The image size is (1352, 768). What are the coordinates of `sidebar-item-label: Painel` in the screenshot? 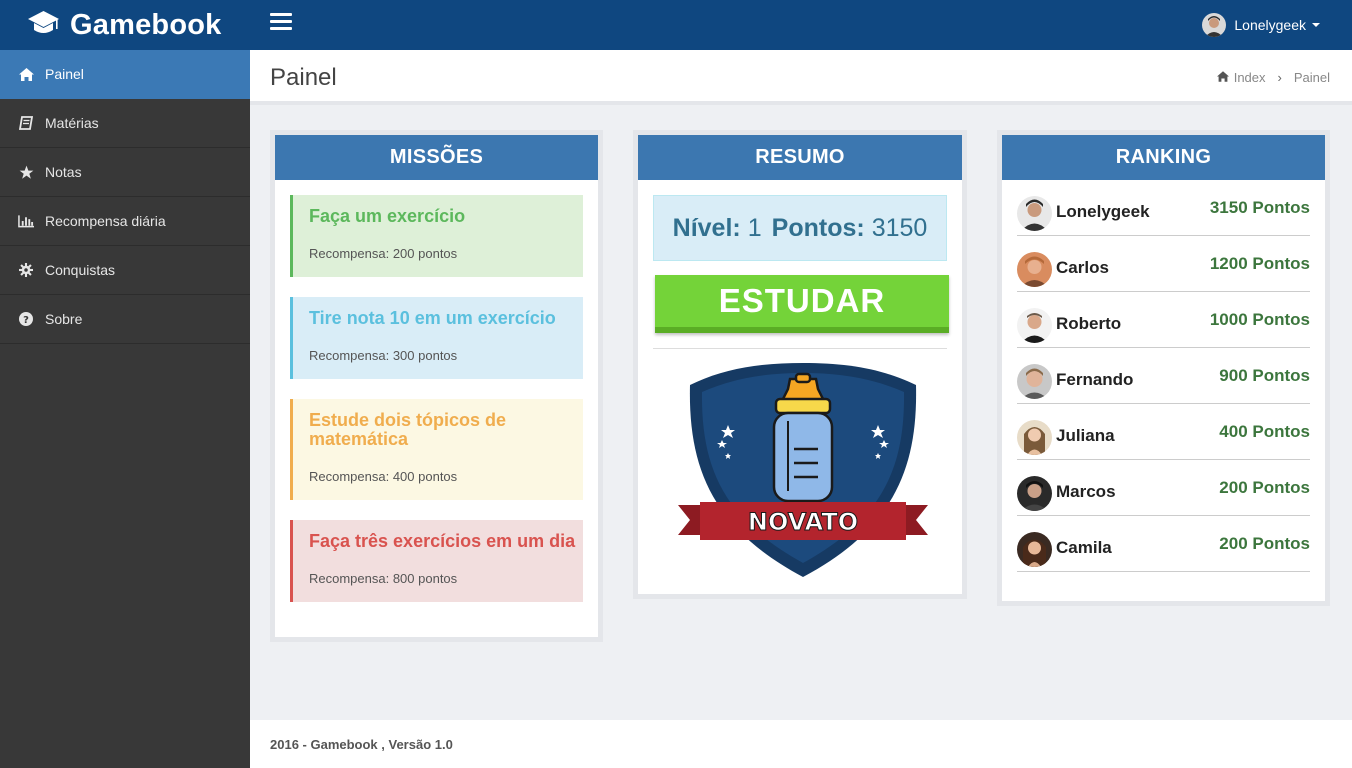 It's located at (64, 74).